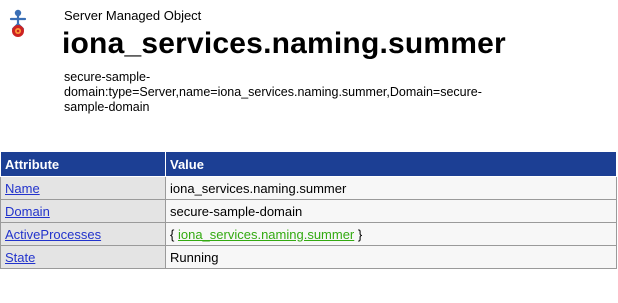  I want to click on column-header-value: Value, so click(391, 164).